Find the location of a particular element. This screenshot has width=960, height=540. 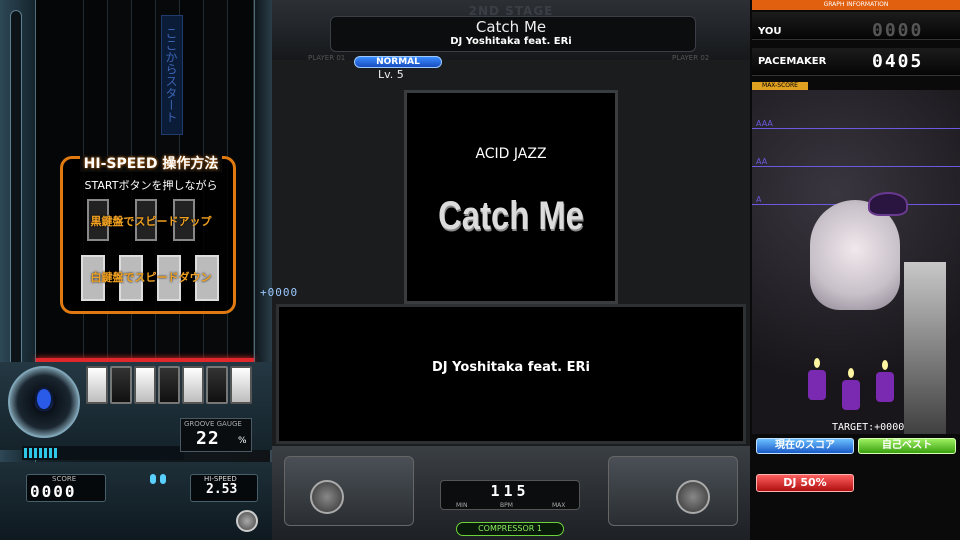

effect-knob is located at coordinates (247, 521).